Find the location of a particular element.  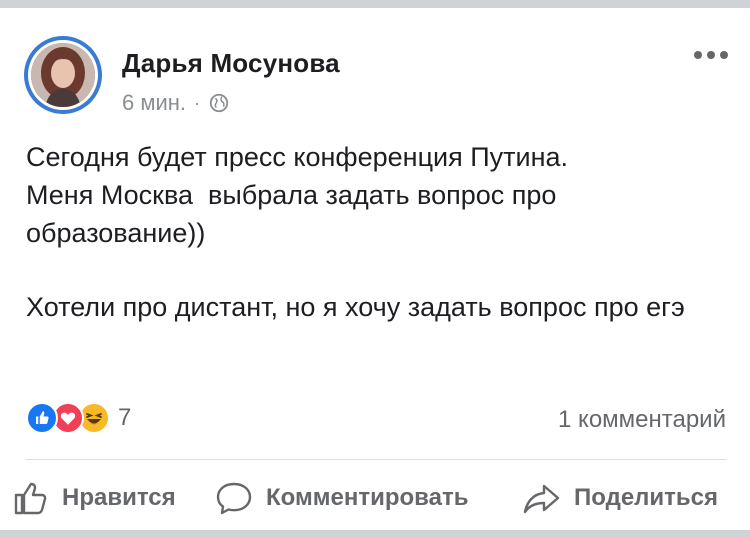

like-button: Нравится is located at coordinates (93, 498).